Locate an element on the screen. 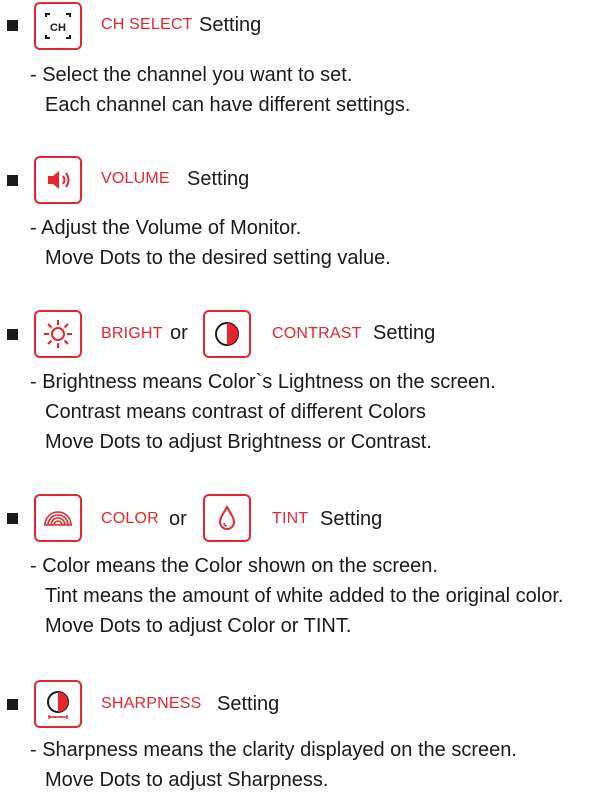  color-label: COLOR is located at coordinates (130, 518).